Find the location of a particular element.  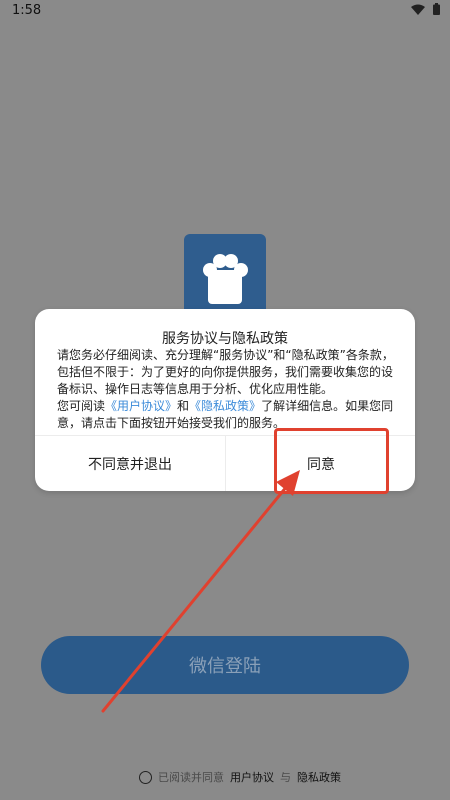

agreement-checkbox is located at coordinates (145, 777).